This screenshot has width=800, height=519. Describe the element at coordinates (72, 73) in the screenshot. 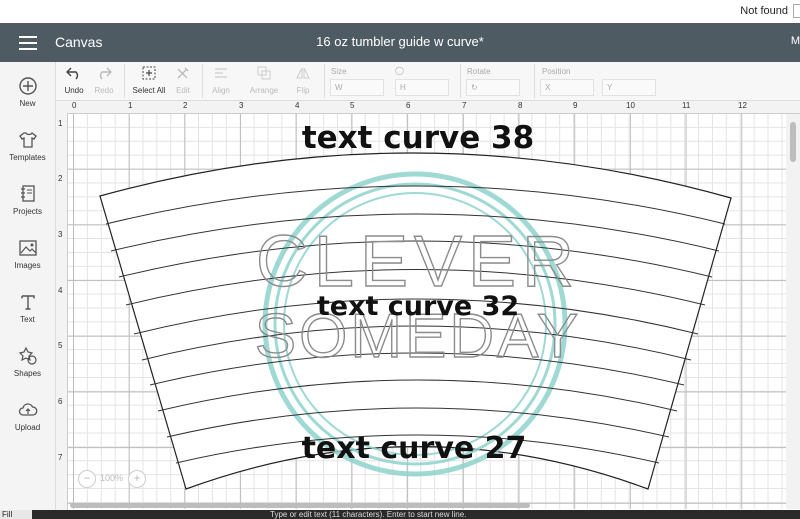

I see `undo-icon` at that location.